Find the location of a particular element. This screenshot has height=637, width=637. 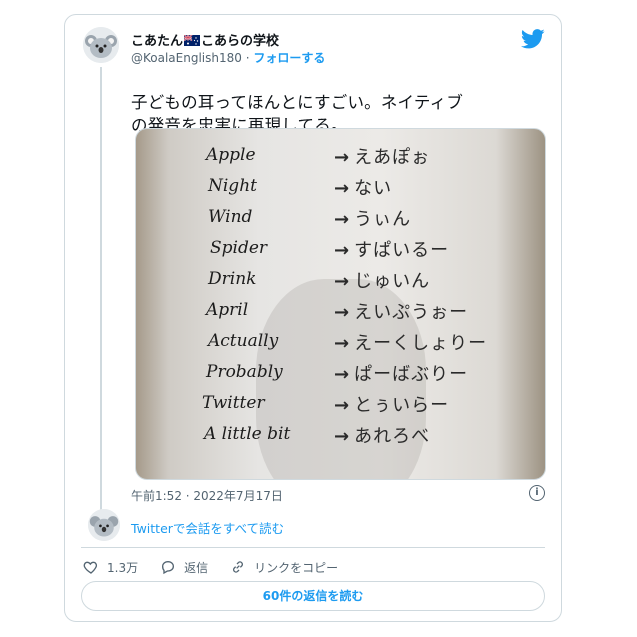

reply-label: 返信 is located at coordinates (196, 567).